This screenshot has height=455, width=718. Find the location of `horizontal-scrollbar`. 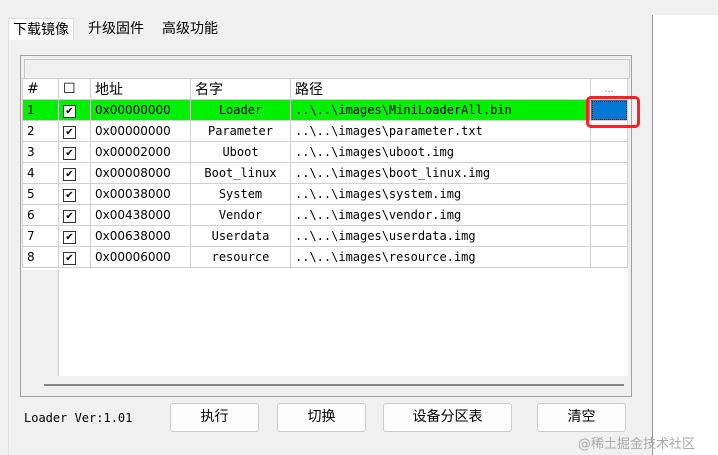

horizontal-scrollbar is located at coordinates (334, 385).